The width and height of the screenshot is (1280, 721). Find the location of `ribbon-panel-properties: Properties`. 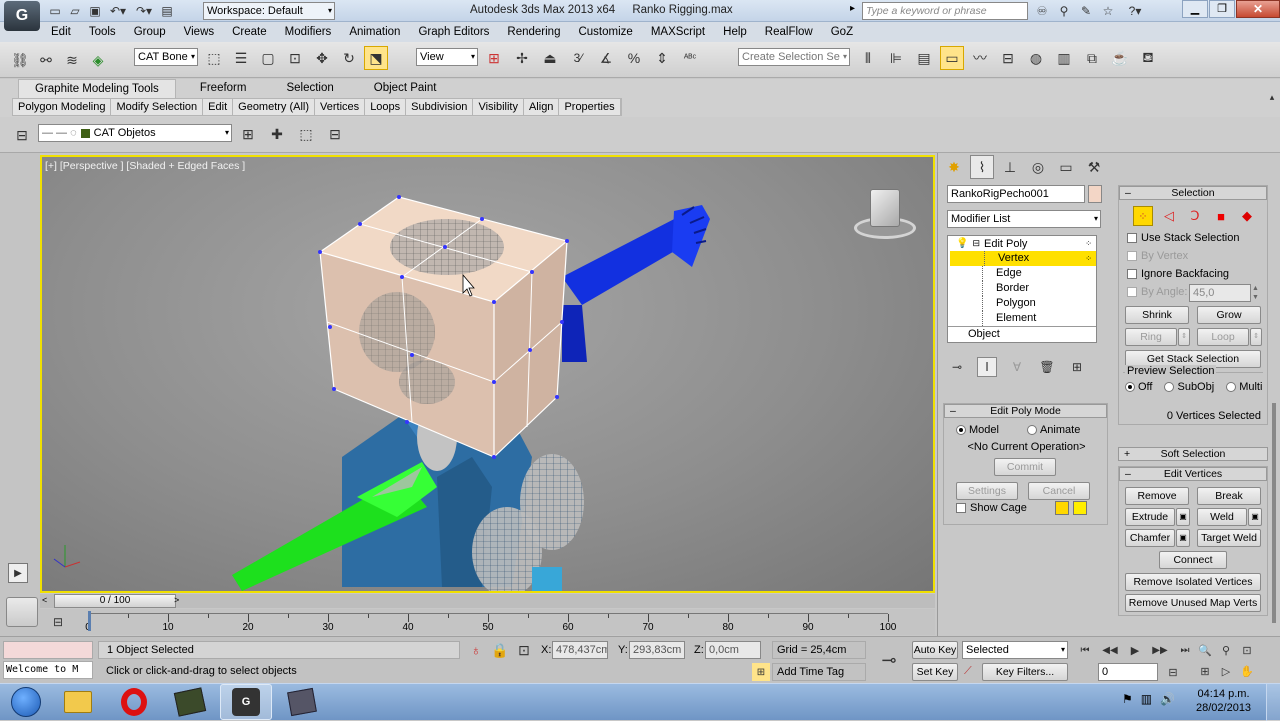

ribbon-panel-properties: Properties is located at coordinates (590, 107).